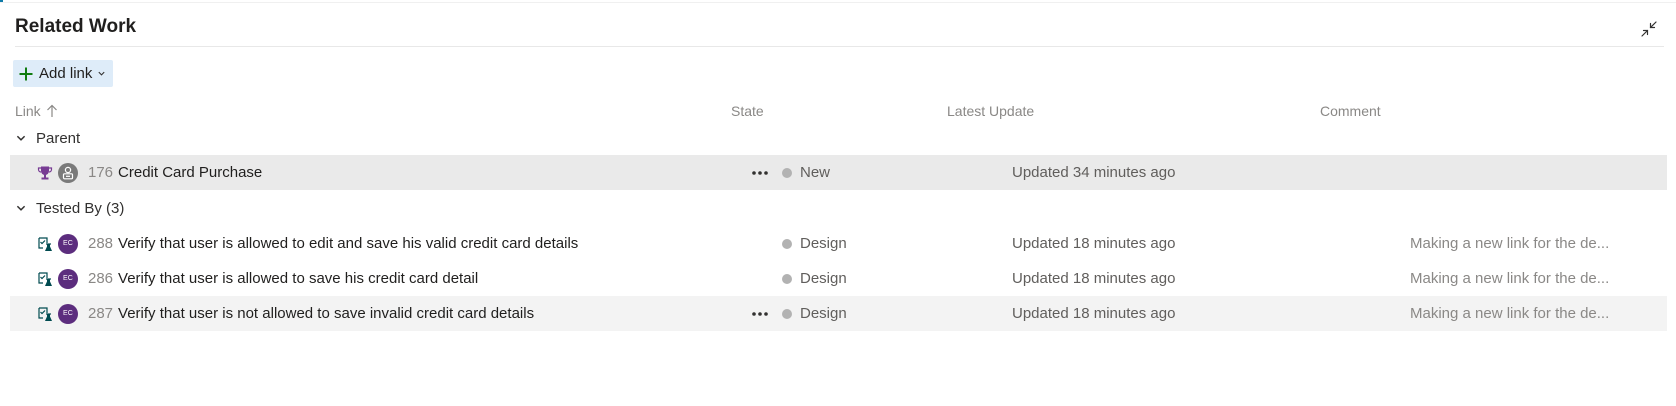  I want to click on column-header-state-label: State, so click(747, 111).